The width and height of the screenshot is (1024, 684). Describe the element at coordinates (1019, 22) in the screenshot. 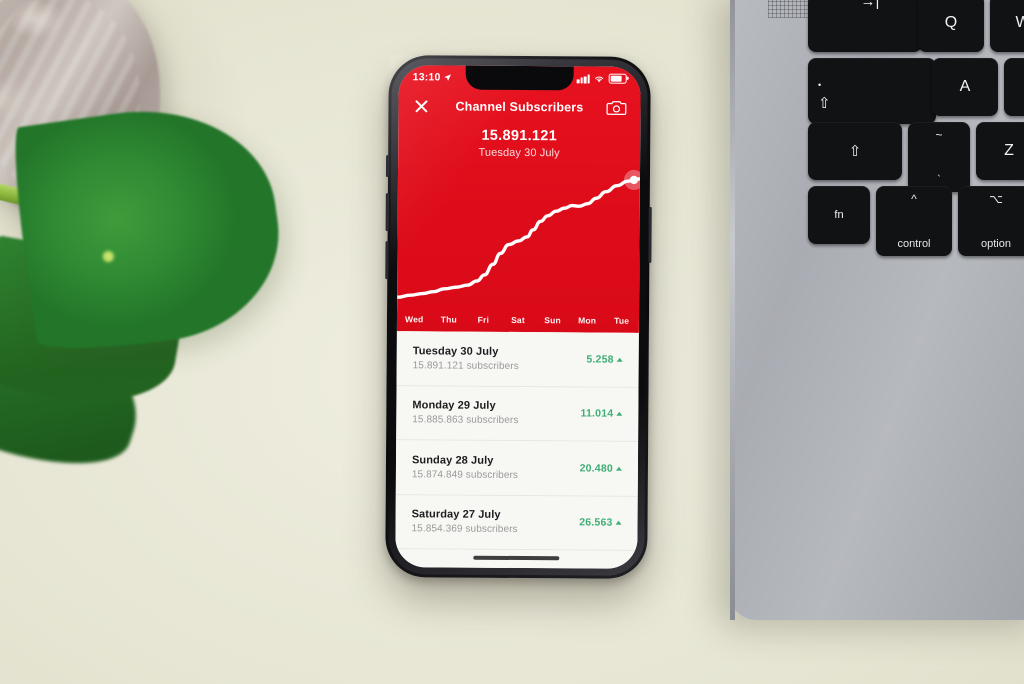

I see `key-w-label: W` at that location.